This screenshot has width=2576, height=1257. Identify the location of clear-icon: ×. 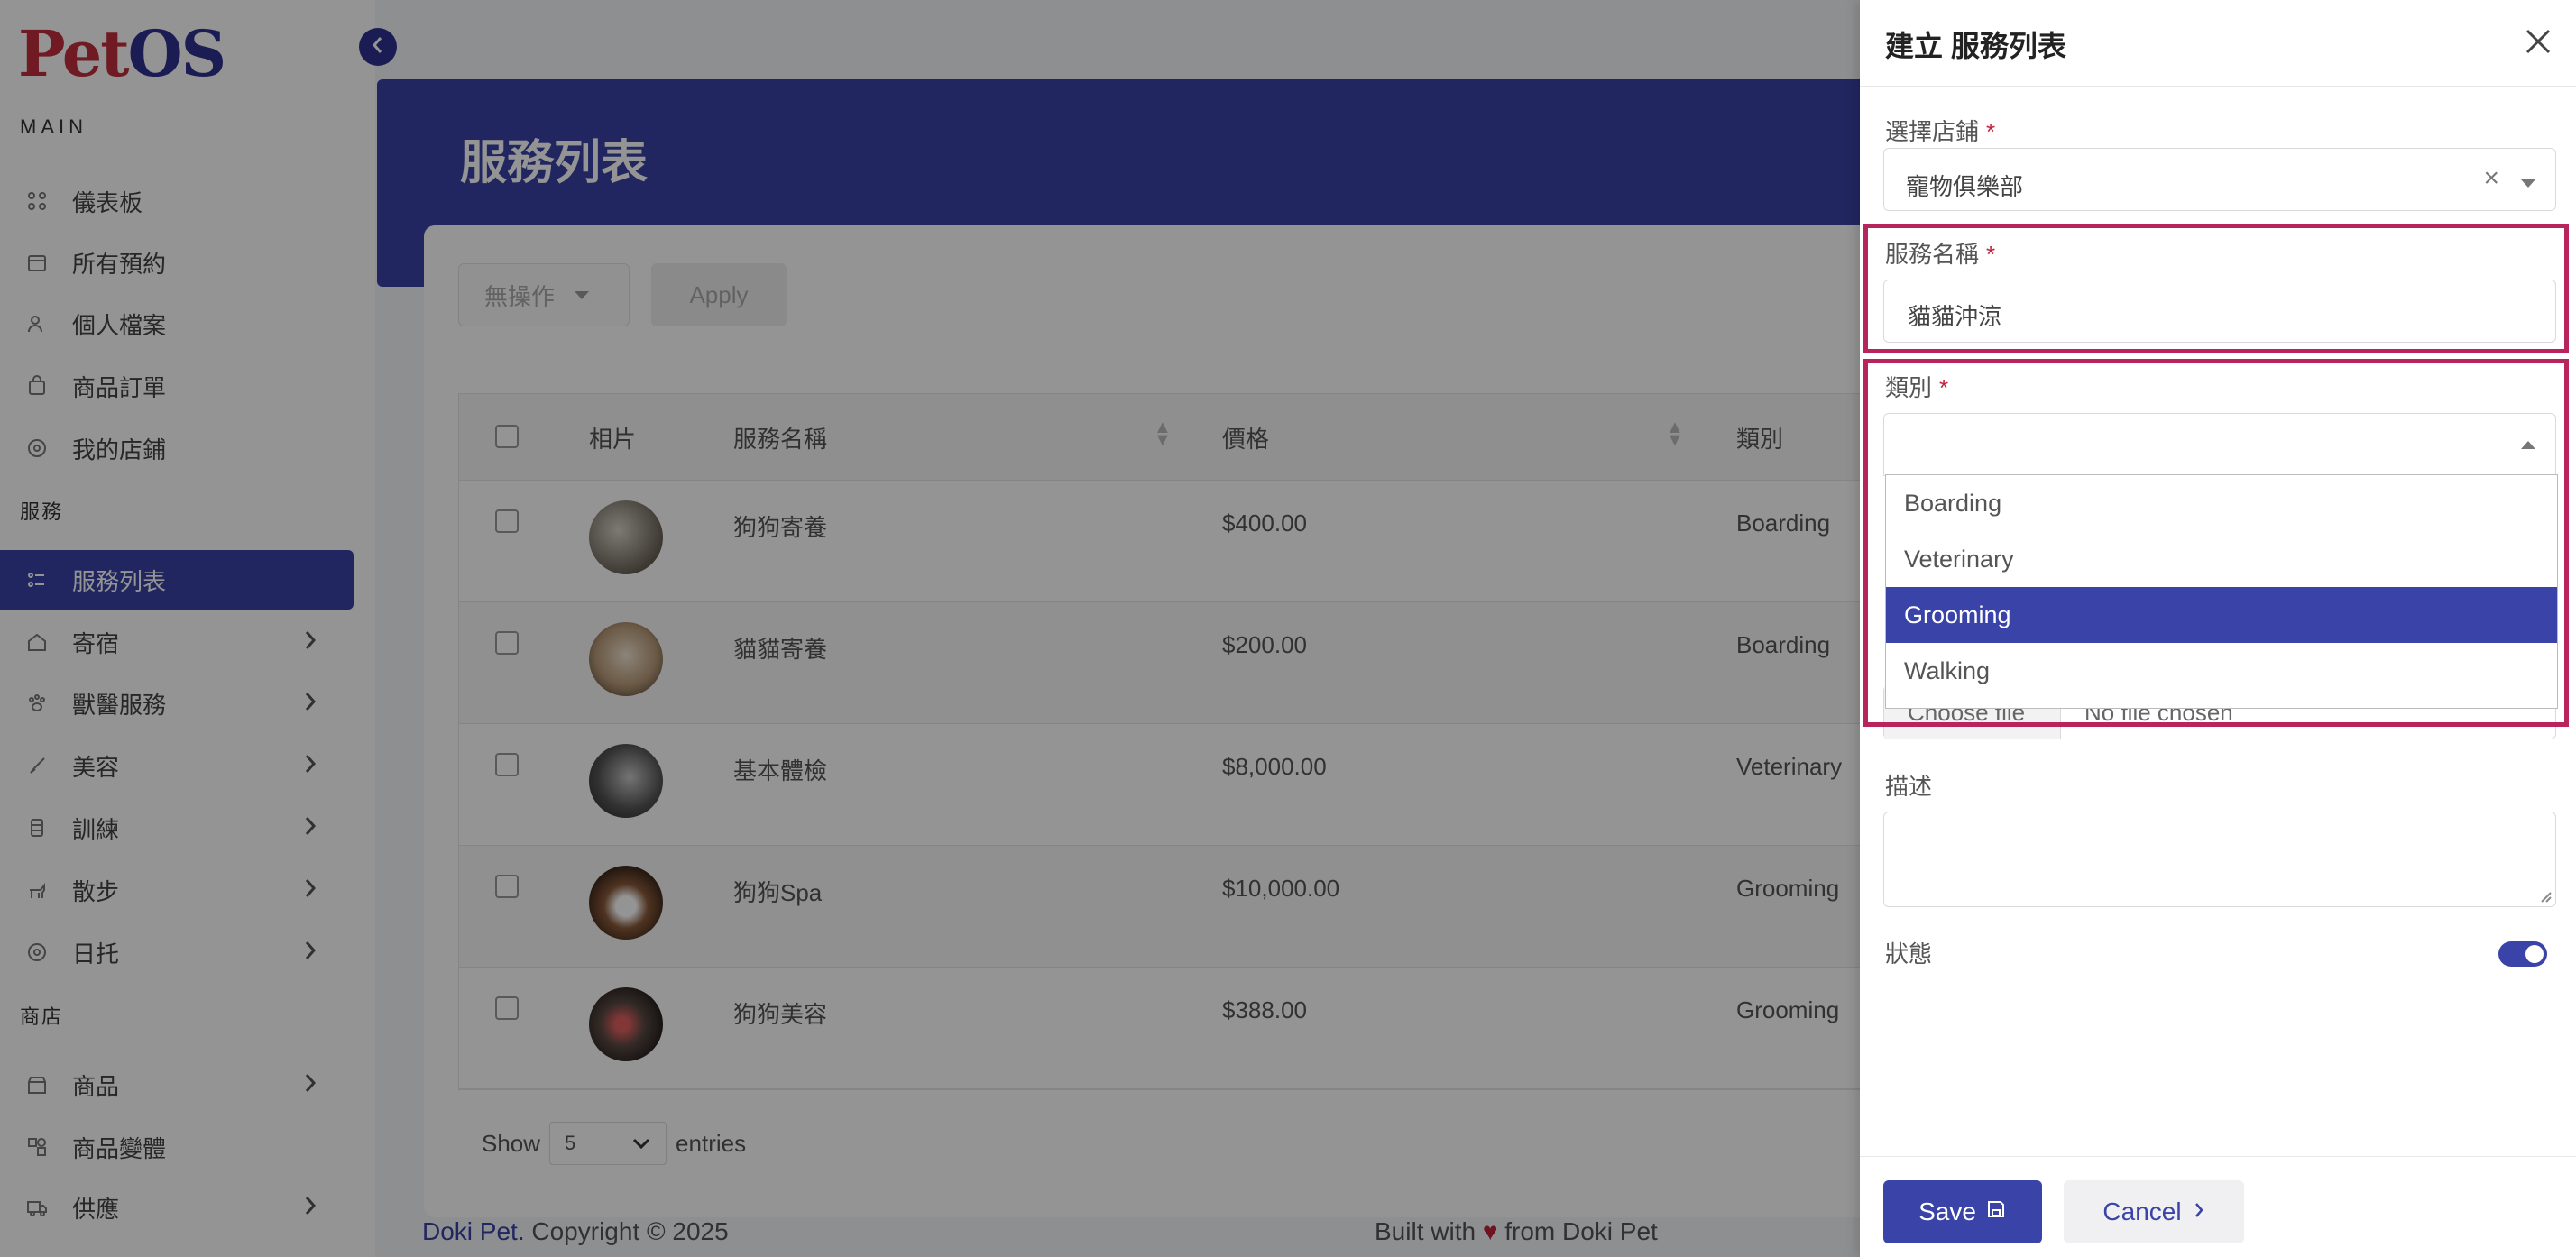
(2491, 178).